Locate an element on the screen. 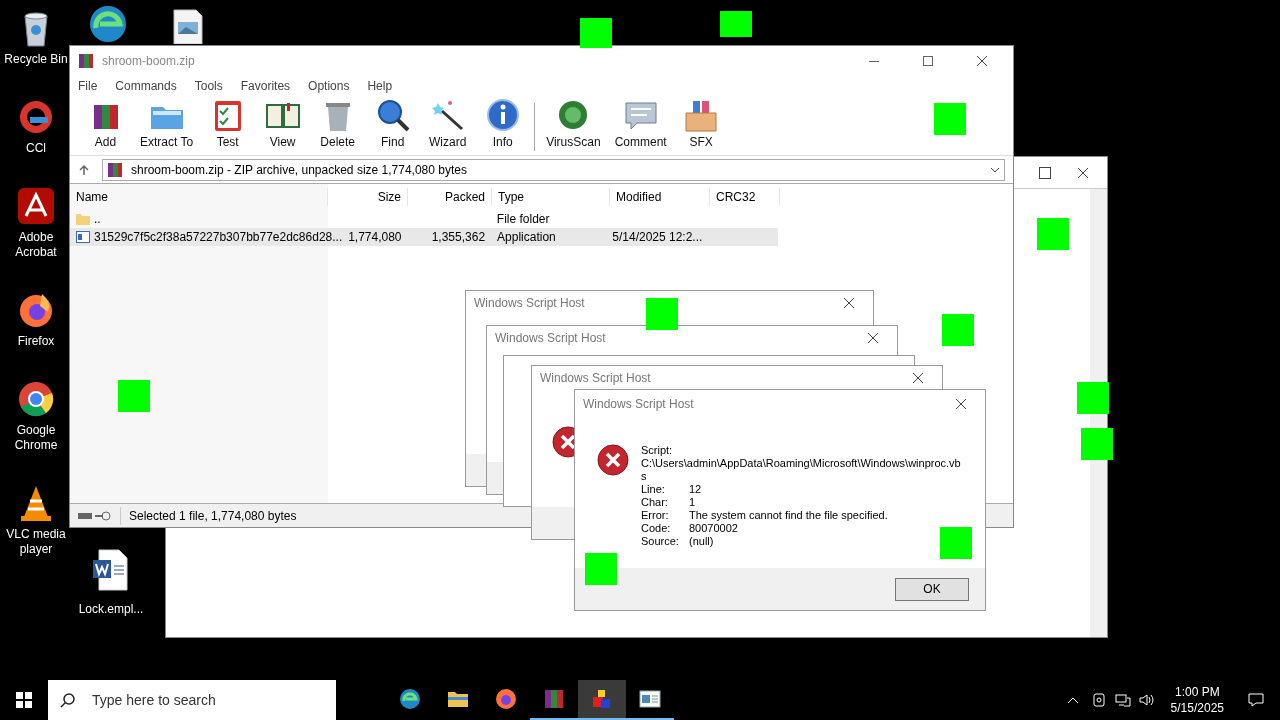 Image resolution: width=1280 pixels, height=720 pixels. table-cell-text: Application is located at coordinates (526, 237).